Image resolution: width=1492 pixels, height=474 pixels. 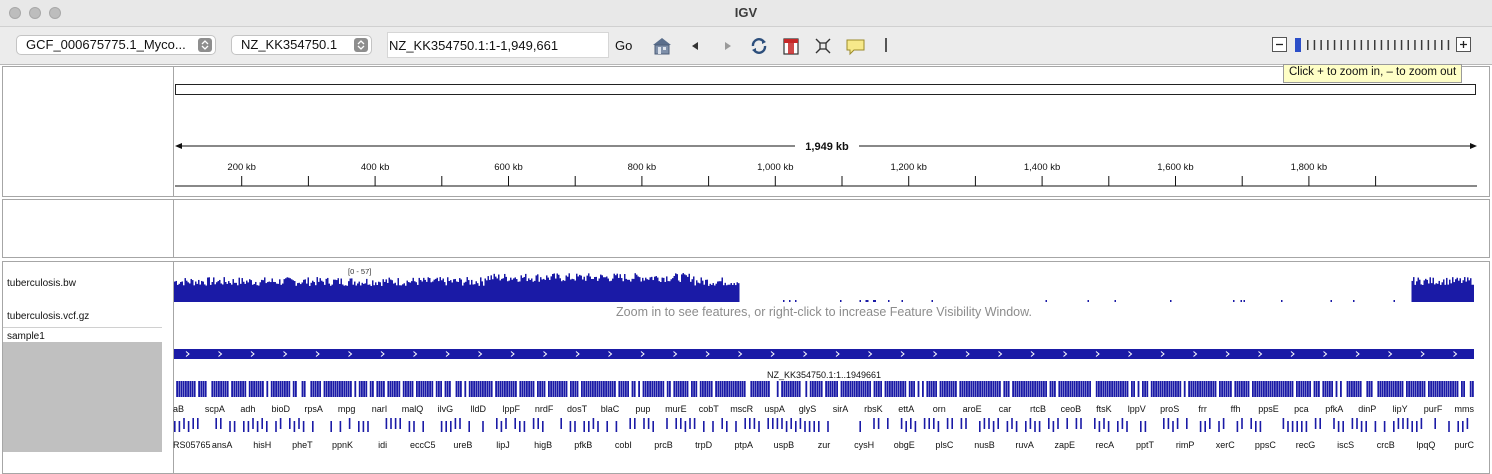 I want to click on gene-label: uspB, so click(x=784, y=445).